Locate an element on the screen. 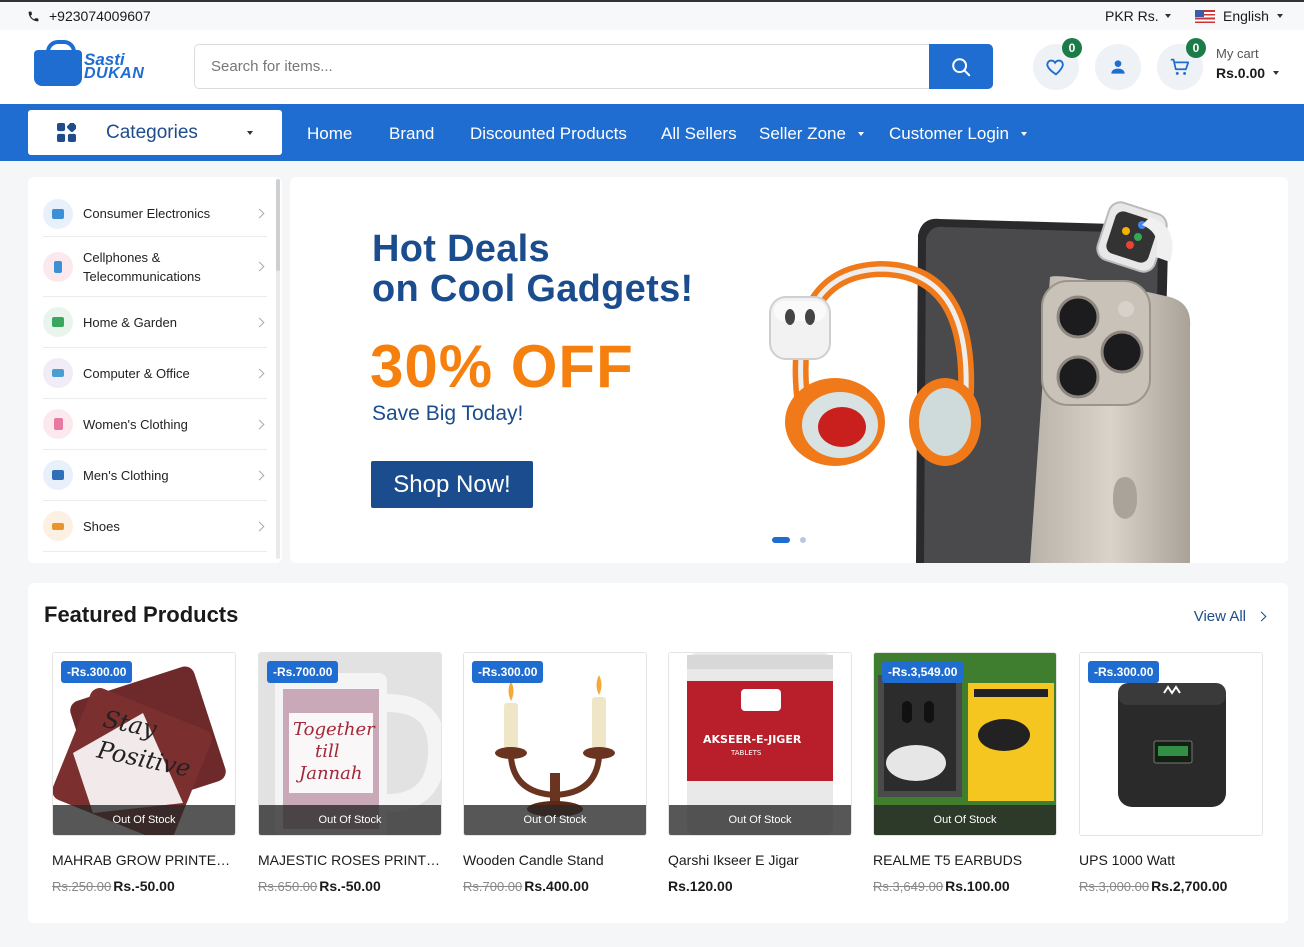  nav-customer-login-label: Customer Login is located at coordinates (949, 133).